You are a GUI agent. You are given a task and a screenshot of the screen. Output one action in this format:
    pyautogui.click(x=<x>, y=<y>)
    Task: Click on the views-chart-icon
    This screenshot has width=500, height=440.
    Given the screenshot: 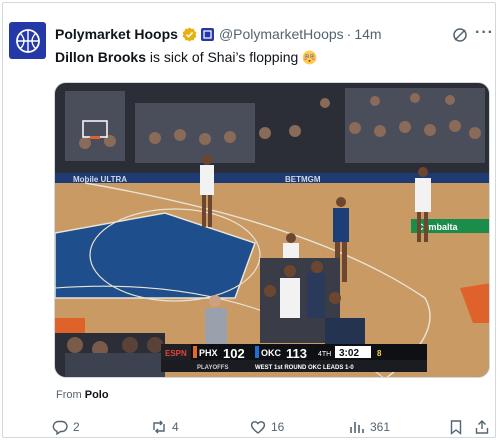 What is the action you would take?
    pyautogui.click(x=357, y=427)
    